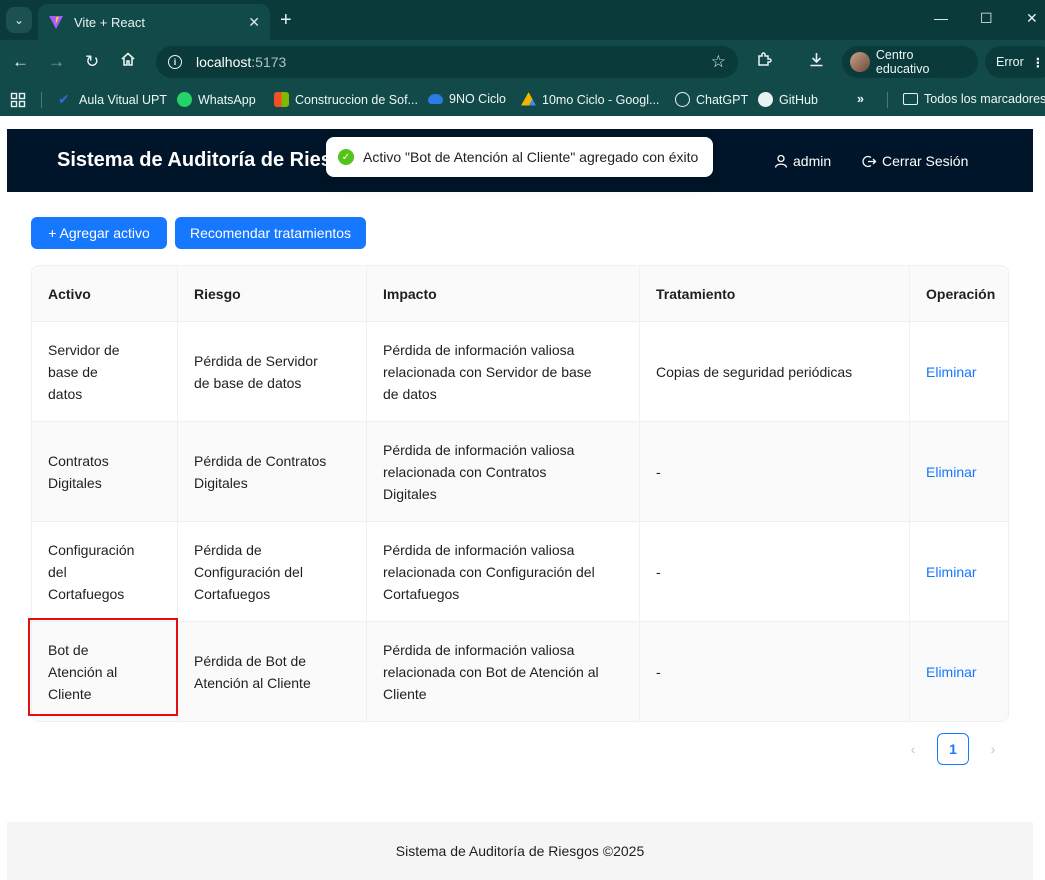 The image size is (1045, 880). Describe the element at coordinates (913, 749) in the screenshot. I see `prev-page-icon: ‹` at that location.